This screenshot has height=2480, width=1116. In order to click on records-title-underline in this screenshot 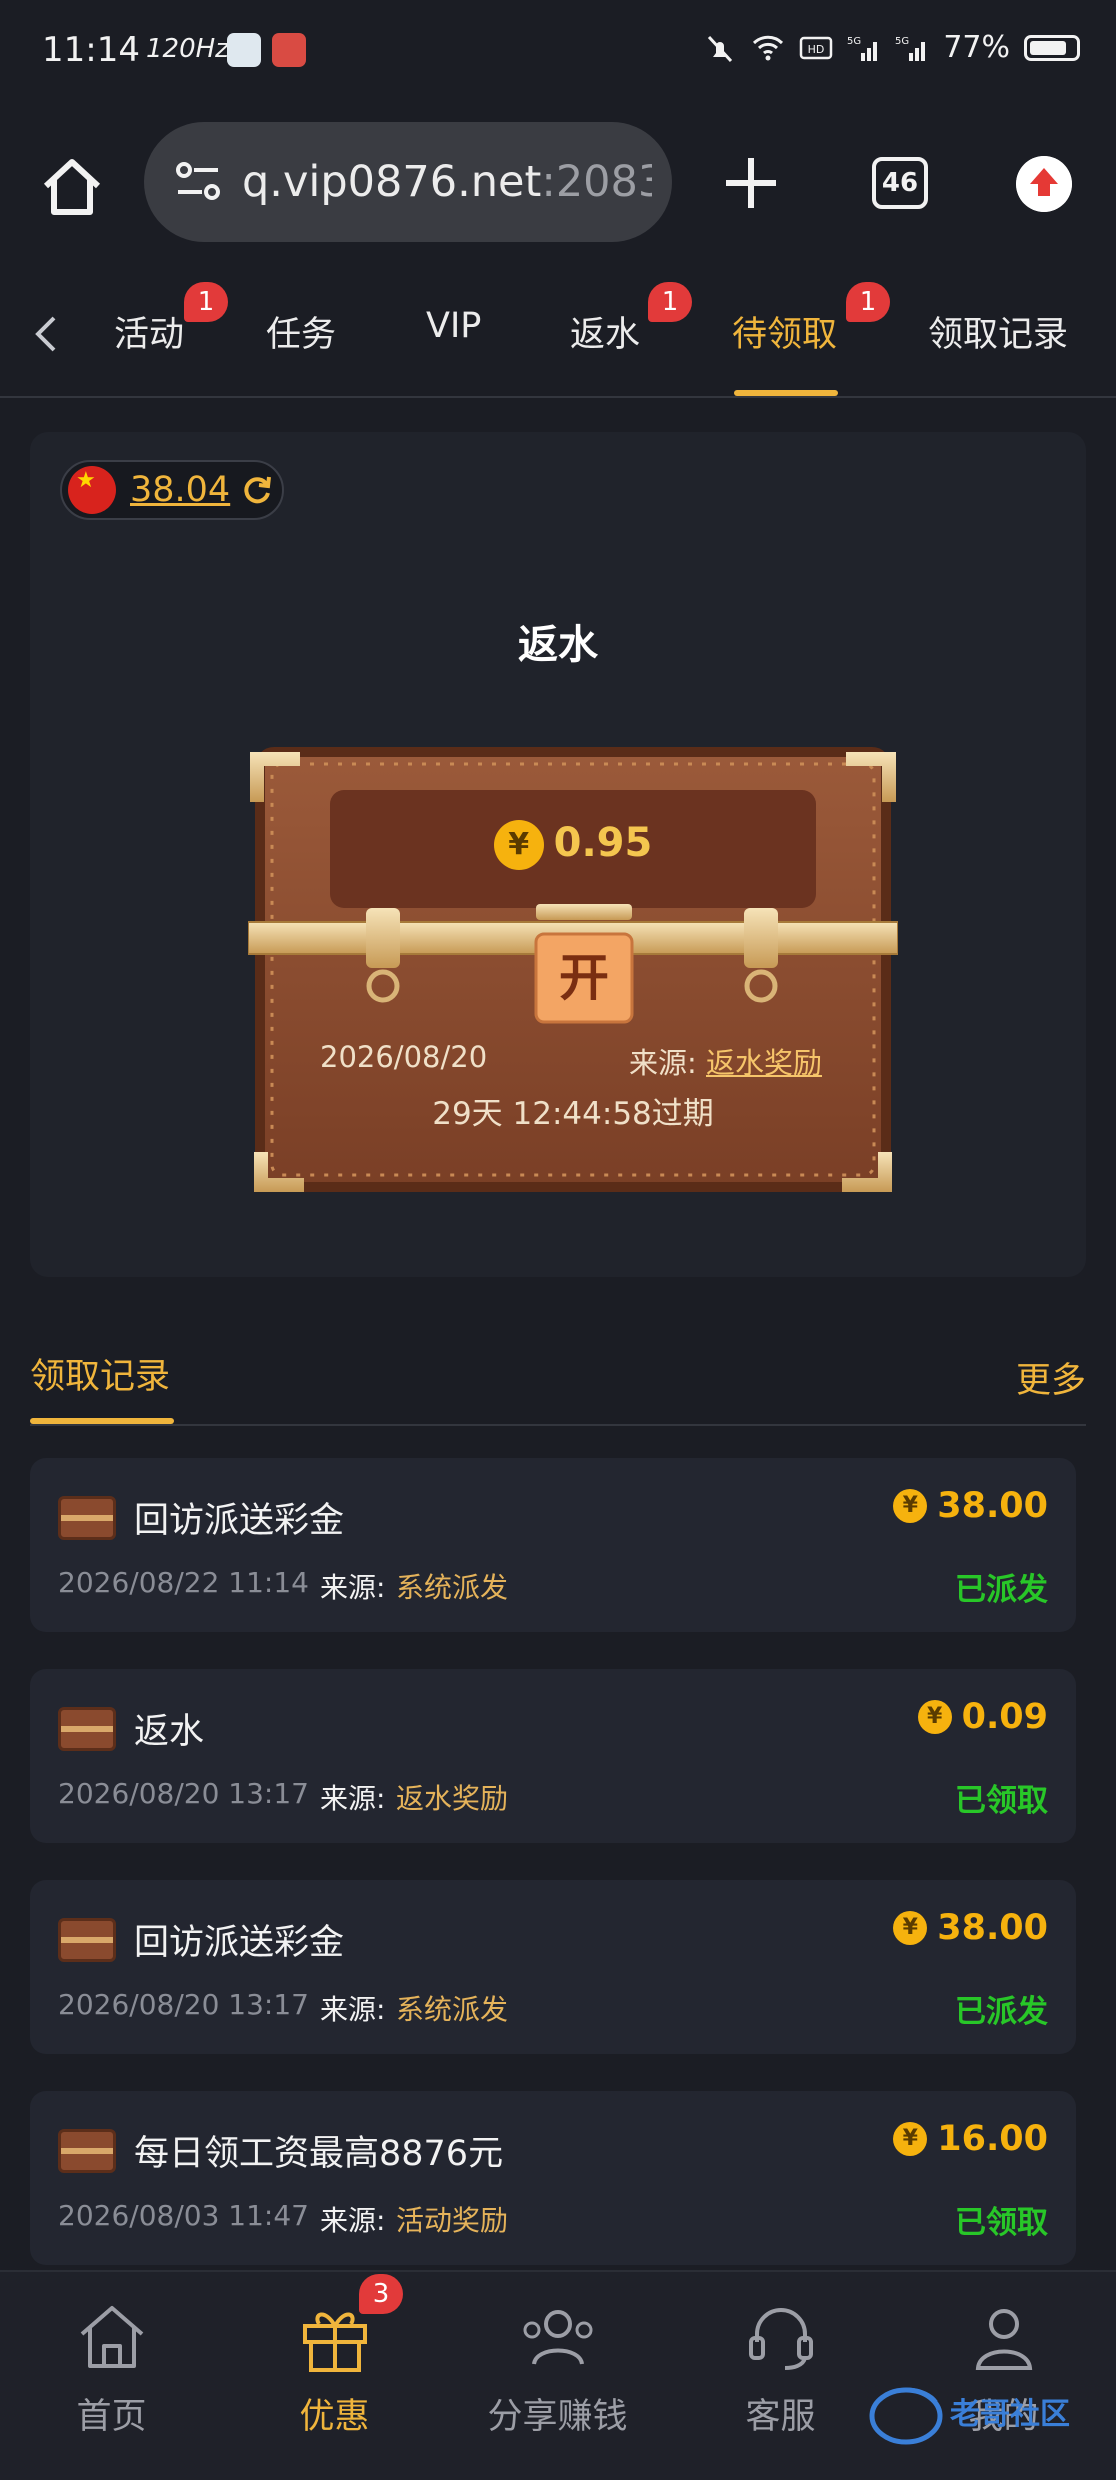, I will do `click(102, 1421)`.